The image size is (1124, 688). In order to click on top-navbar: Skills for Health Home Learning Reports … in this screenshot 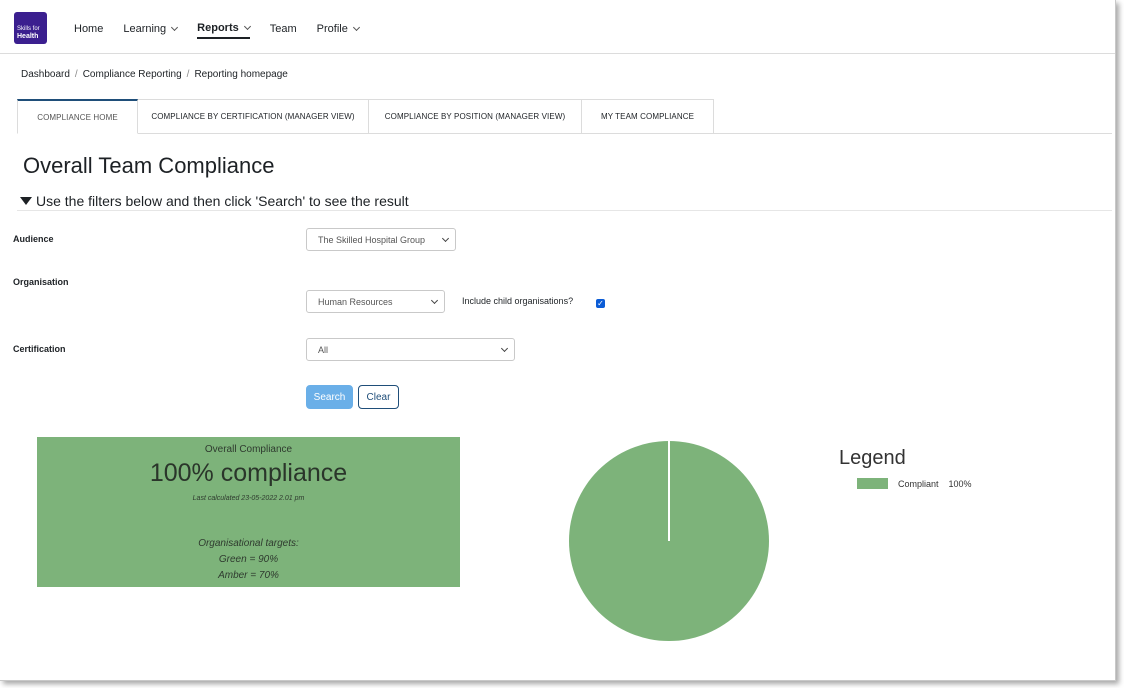, I will do `click(557, 27)`.